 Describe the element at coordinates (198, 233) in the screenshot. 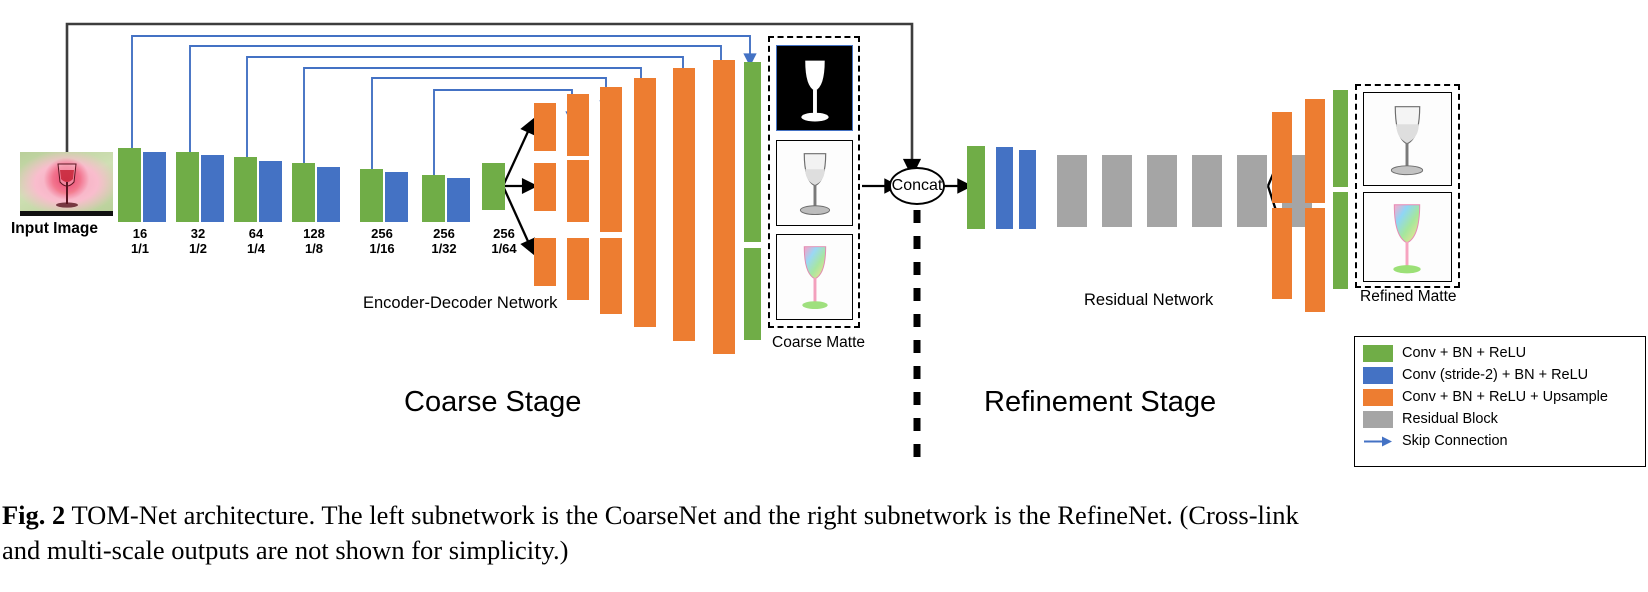

I see `encoder-channels-2: 32` at that location.